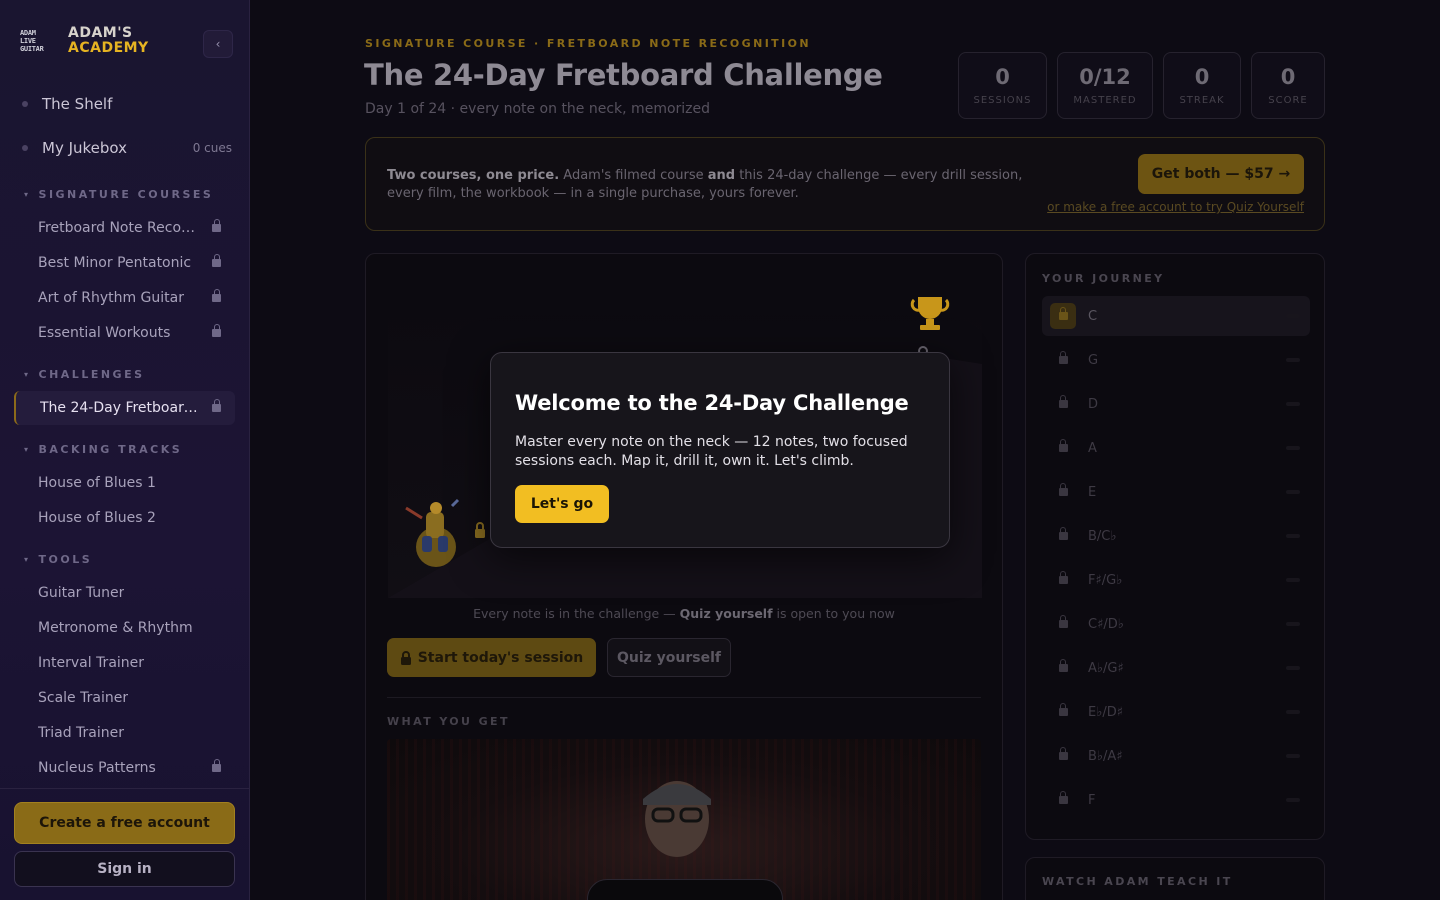 The image size is (1440, 900). Describe the element at coordinates (127, 148) in the screenshot. I see `sidebar-item-jukebox: My Jukebox 0 cues` at that location.